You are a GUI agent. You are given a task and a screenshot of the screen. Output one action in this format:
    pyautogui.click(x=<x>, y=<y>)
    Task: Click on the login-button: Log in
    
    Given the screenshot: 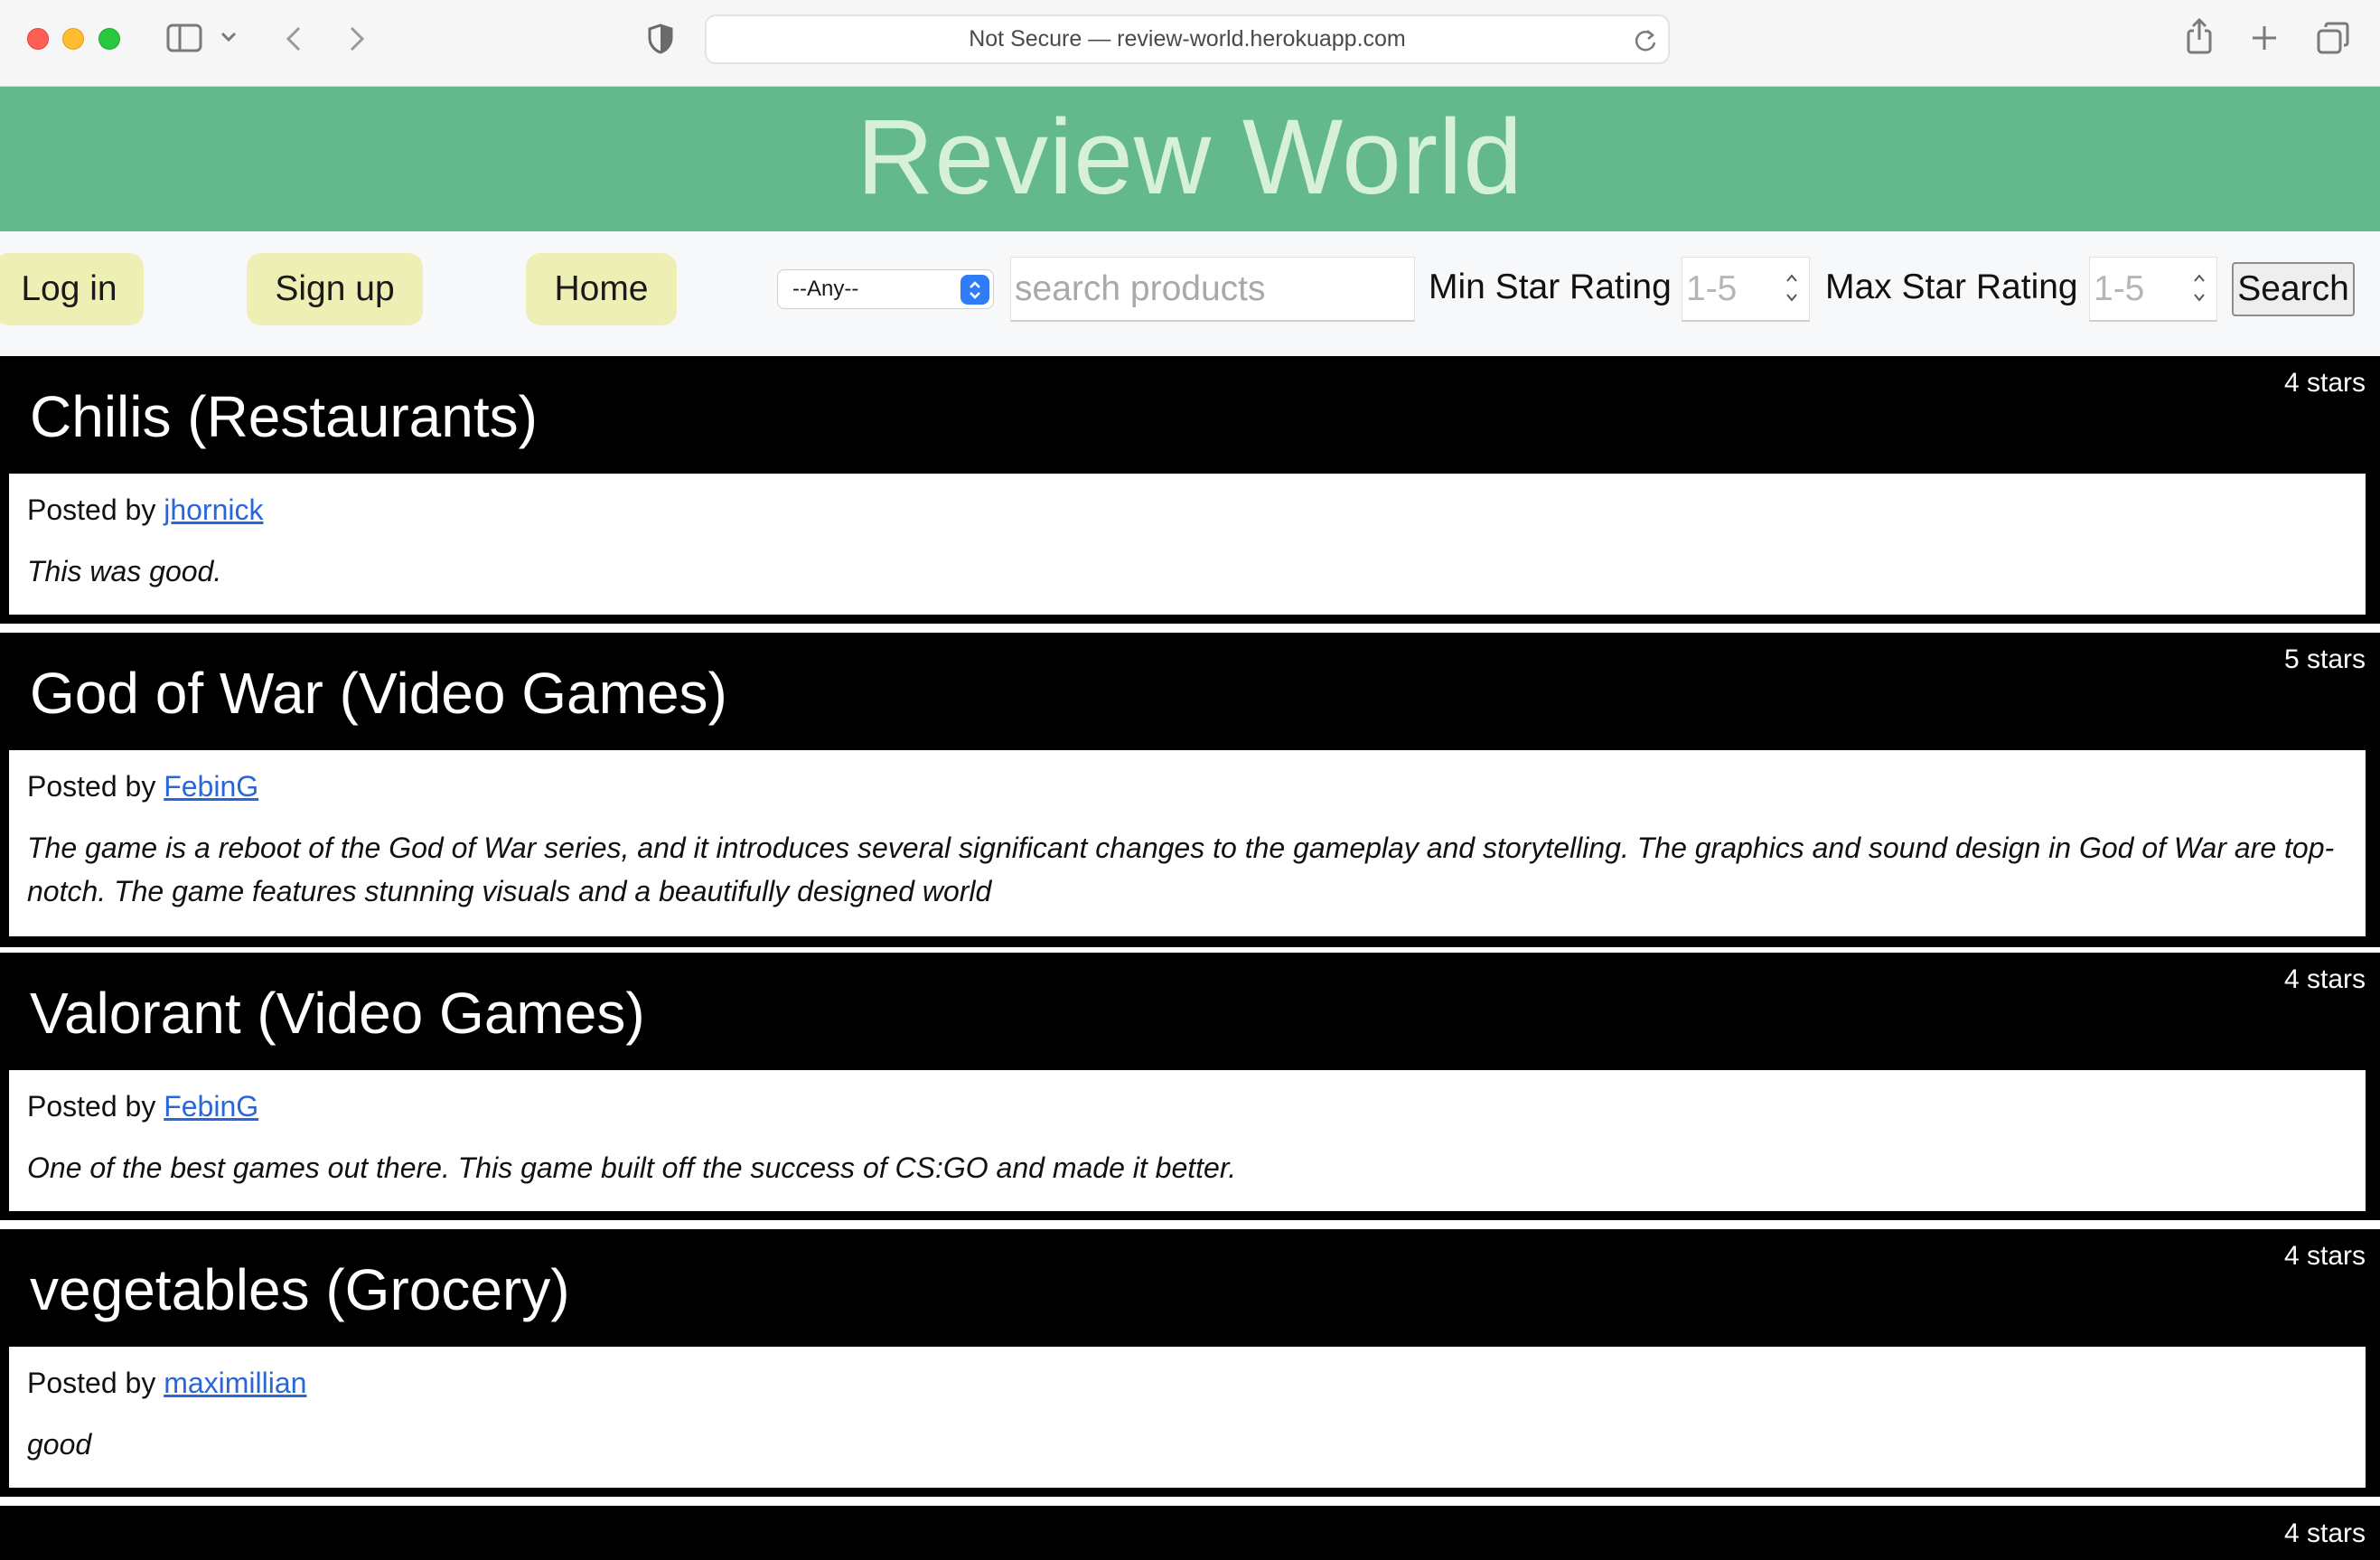 What is the action you would take?
    pyautogui.click(x=72, y=289)
    